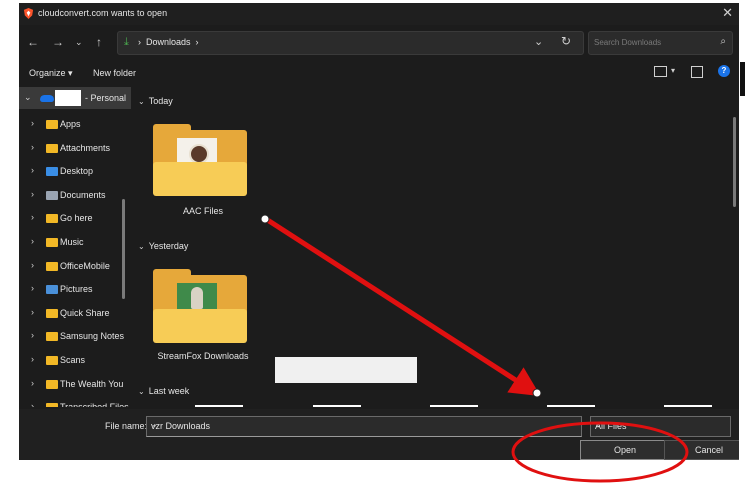  I want to click on sidebar-item-label: Desktop, so click(77, 171).